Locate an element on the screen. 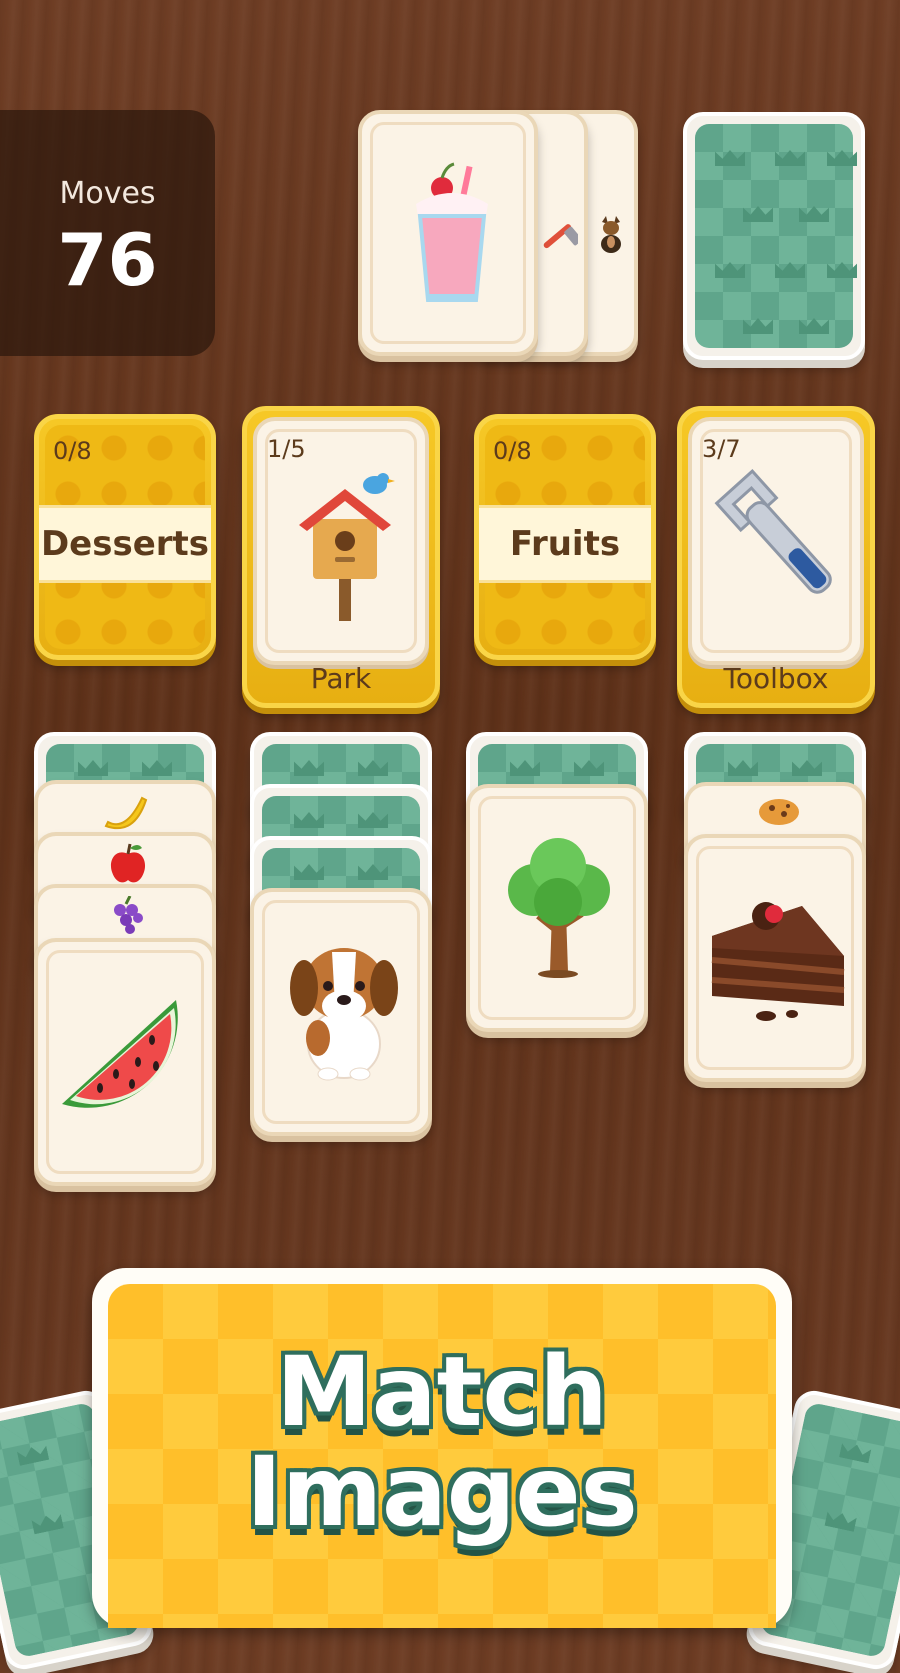  birdhouse-icon is located at coordinates (347, 547).